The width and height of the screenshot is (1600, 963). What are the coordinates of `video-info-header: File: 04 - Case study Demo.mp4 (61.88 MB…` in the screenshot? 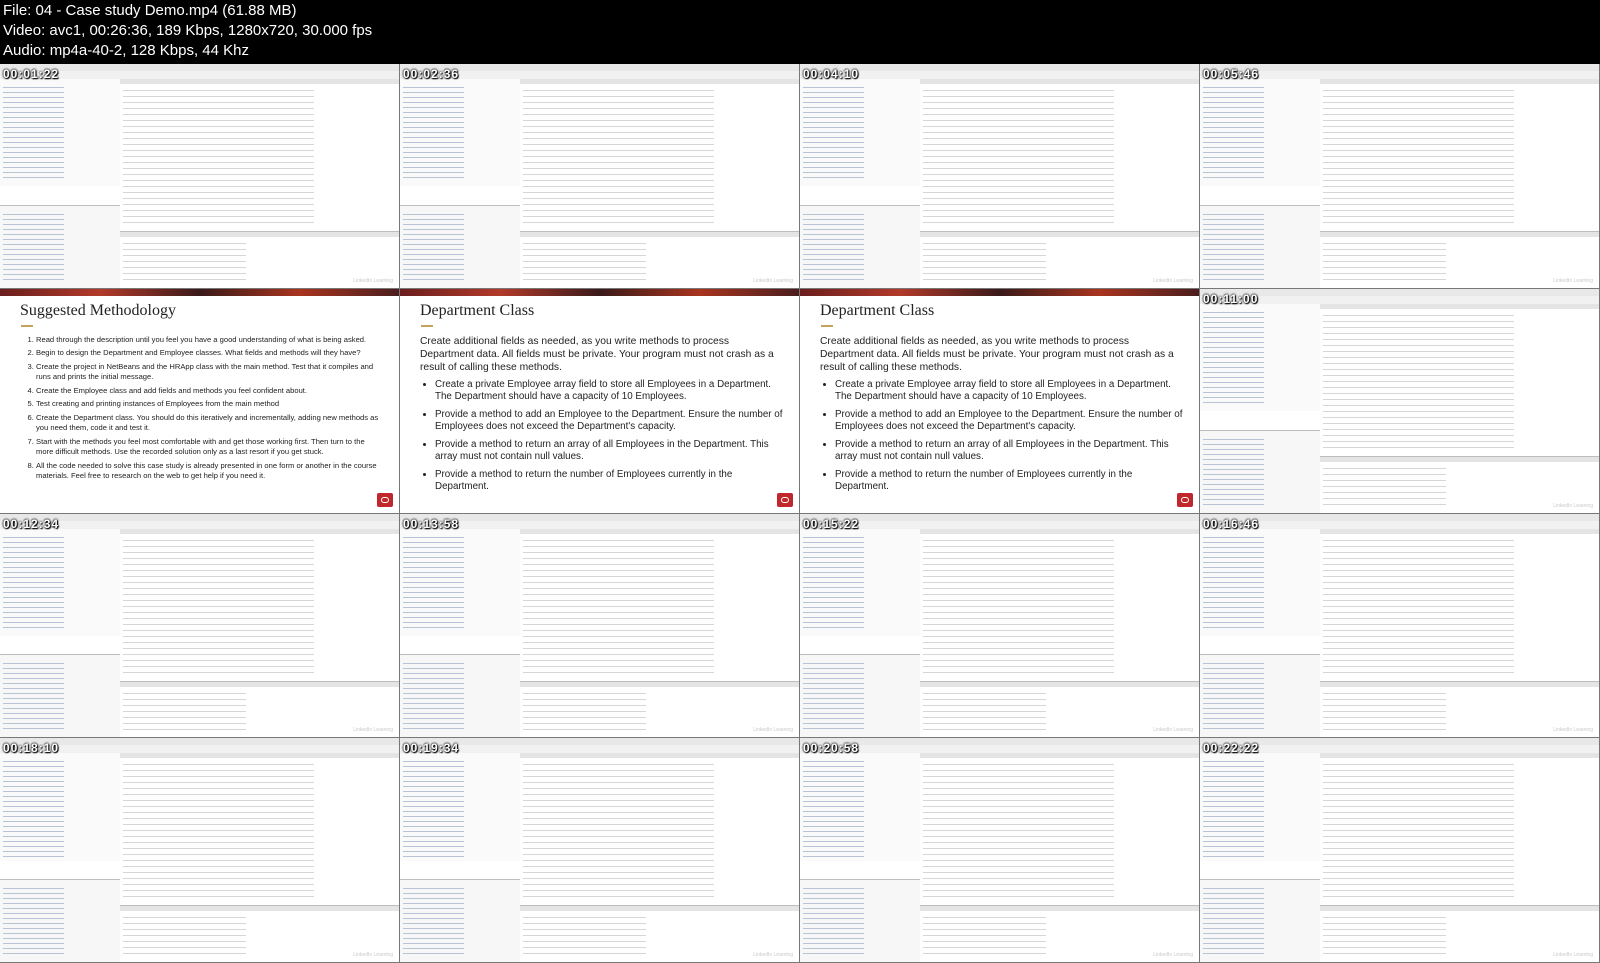 It's located at (800, 32).